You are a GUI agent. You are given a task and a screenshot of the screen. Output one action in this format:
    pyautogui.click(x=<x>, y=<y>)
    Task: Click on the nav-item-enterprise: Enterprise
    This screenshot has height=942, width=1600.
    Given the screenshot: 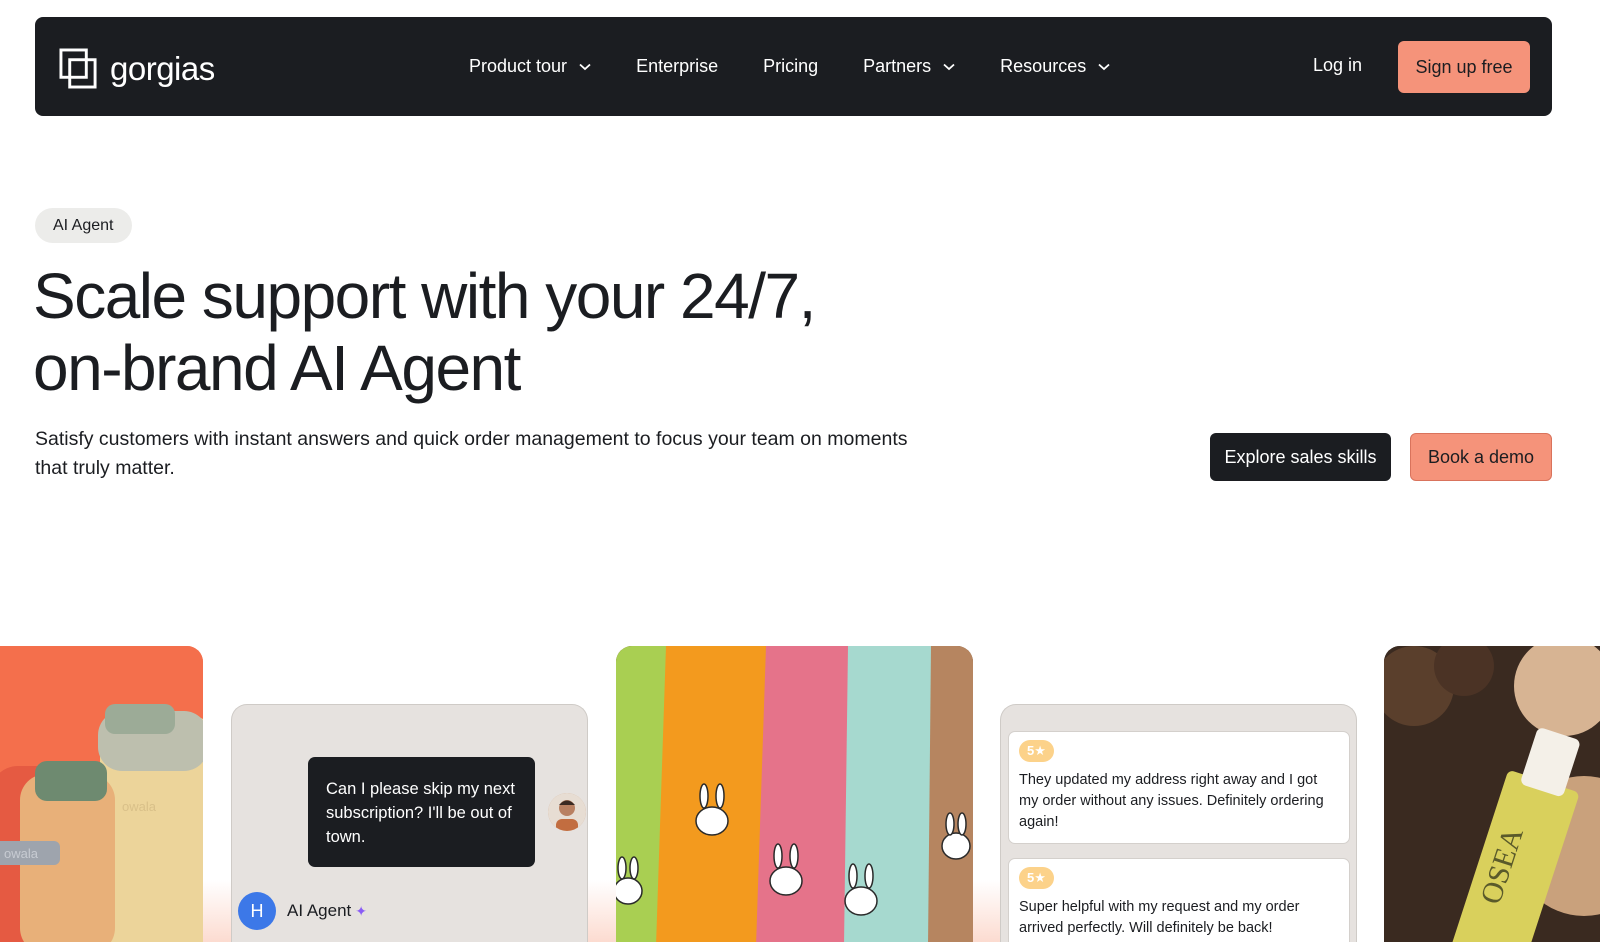 What is the action you would take?
    pyautogui.click(x=677, y=66)
    